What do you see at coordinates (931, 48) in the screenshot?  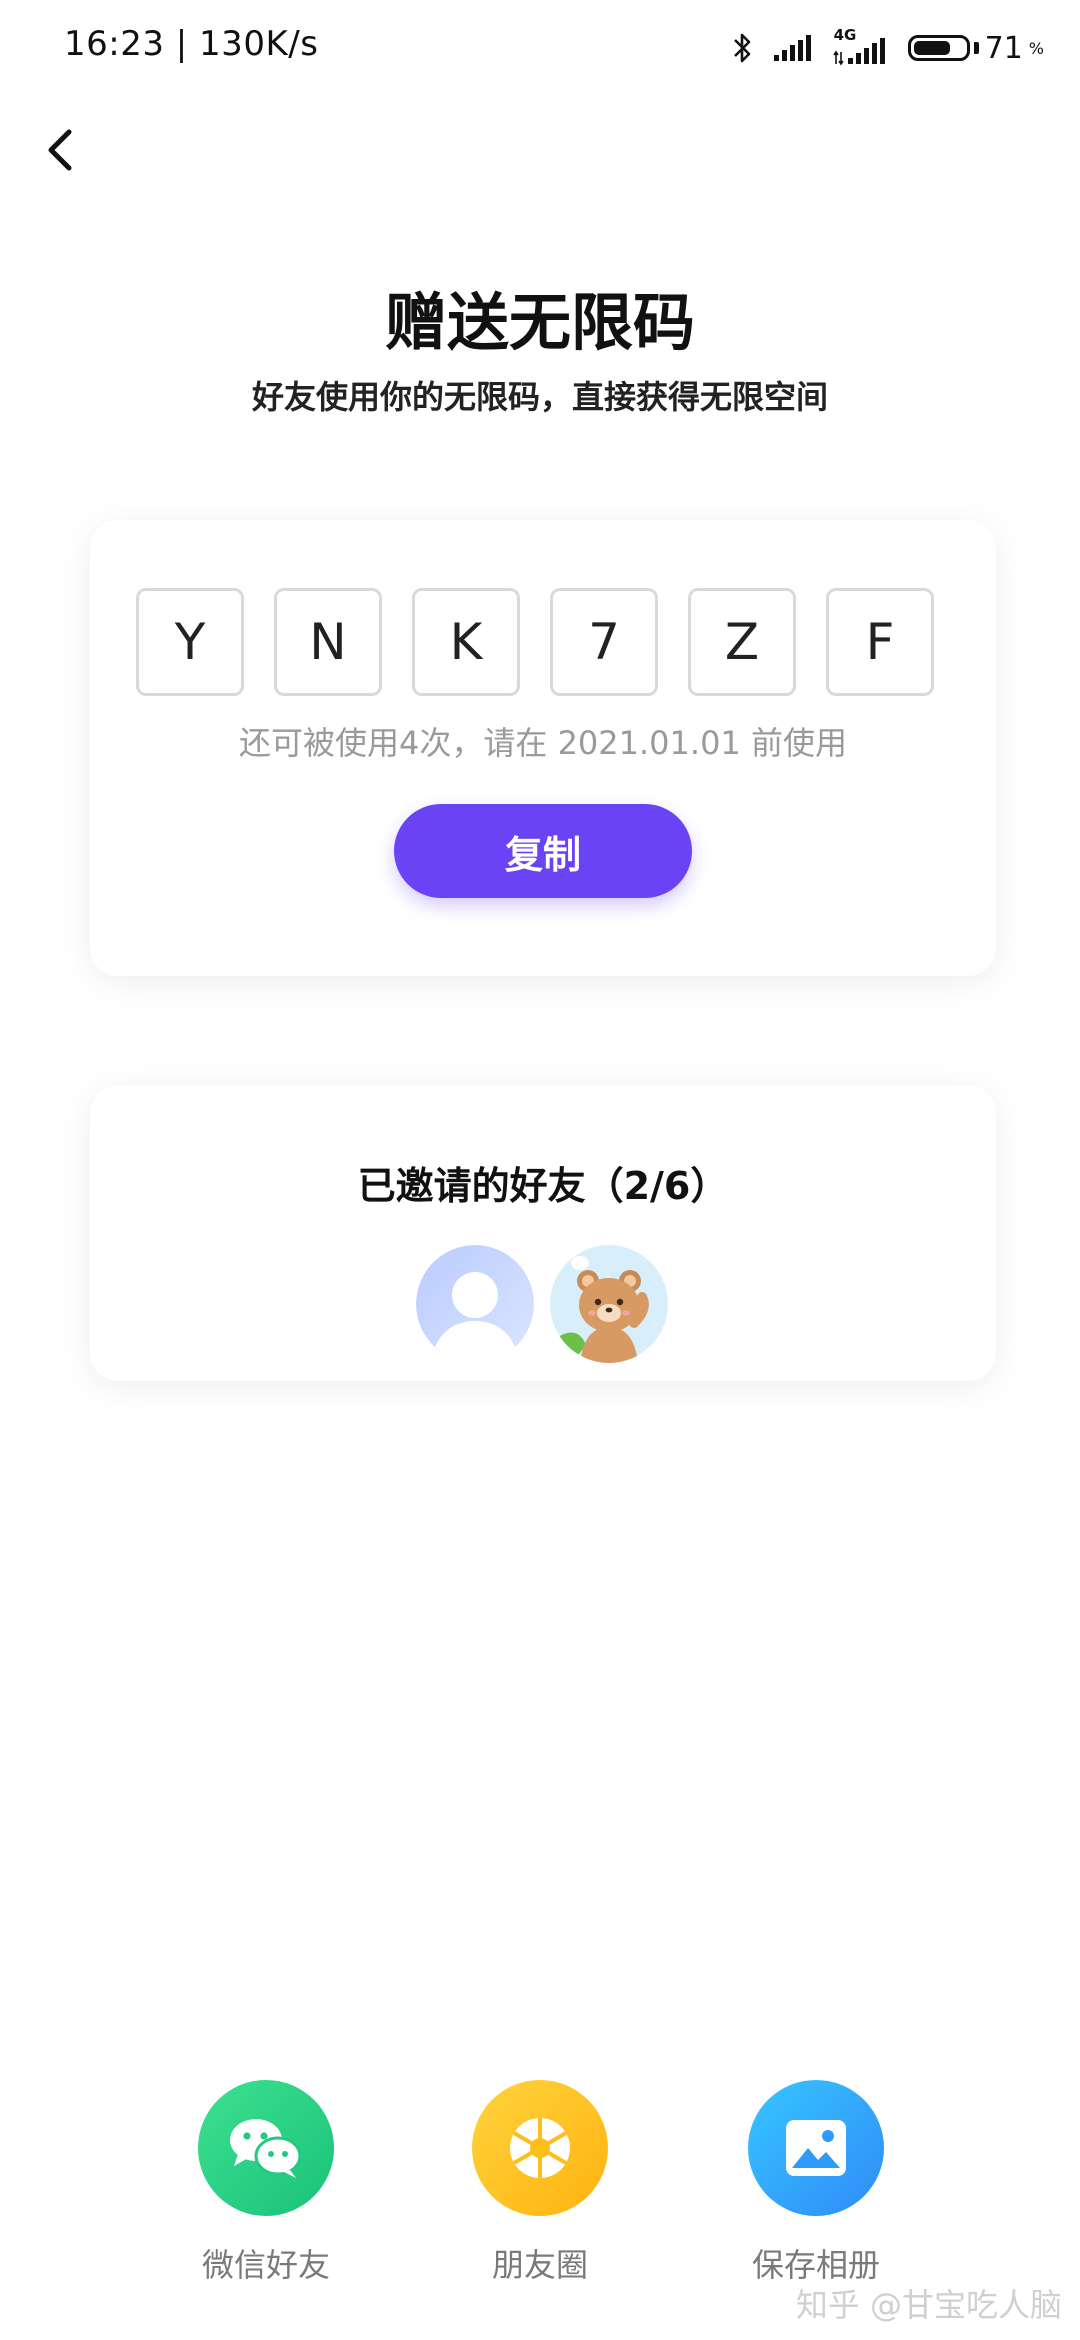 I see `battery-fill` at bounding box center [931, 48].